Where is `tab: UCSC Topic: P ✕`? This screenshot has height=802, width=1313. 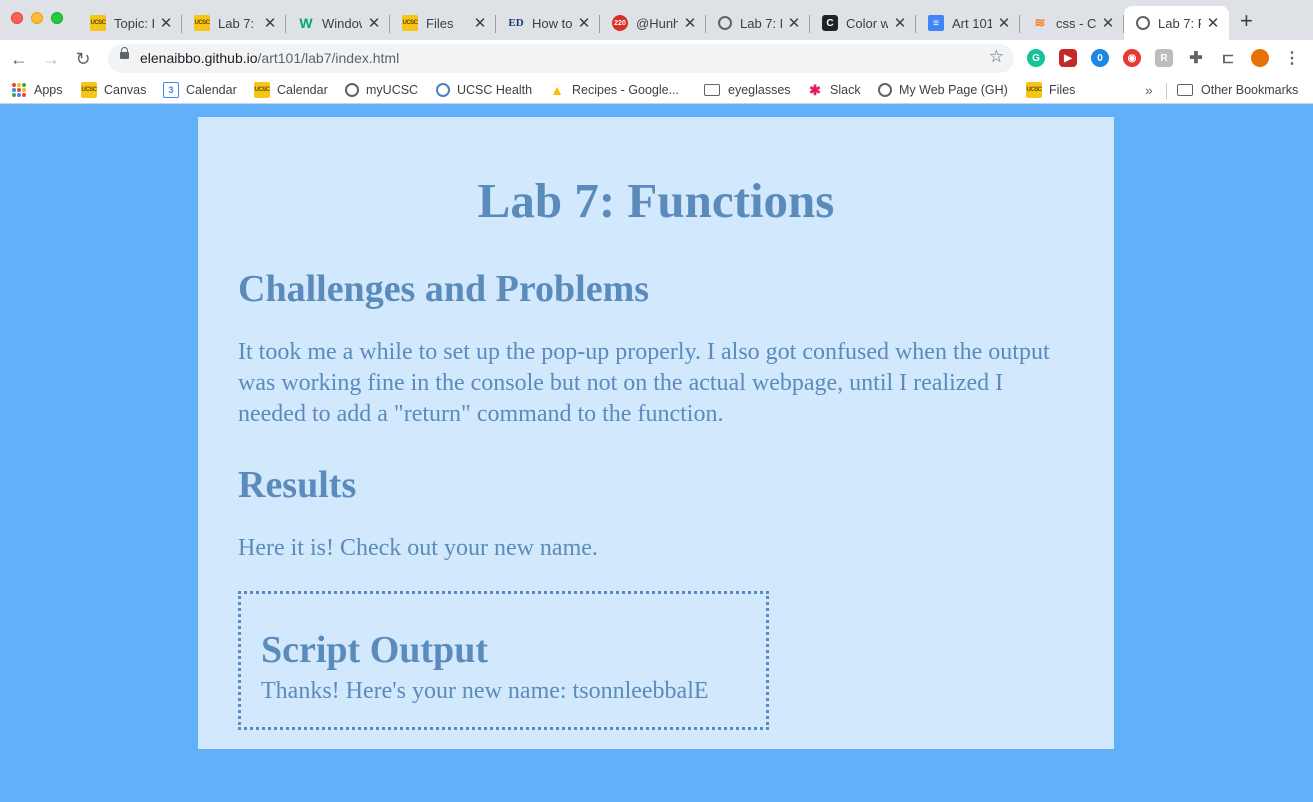 tab: UCSC Topic: P ✕ is located at coordinates (130, 23).